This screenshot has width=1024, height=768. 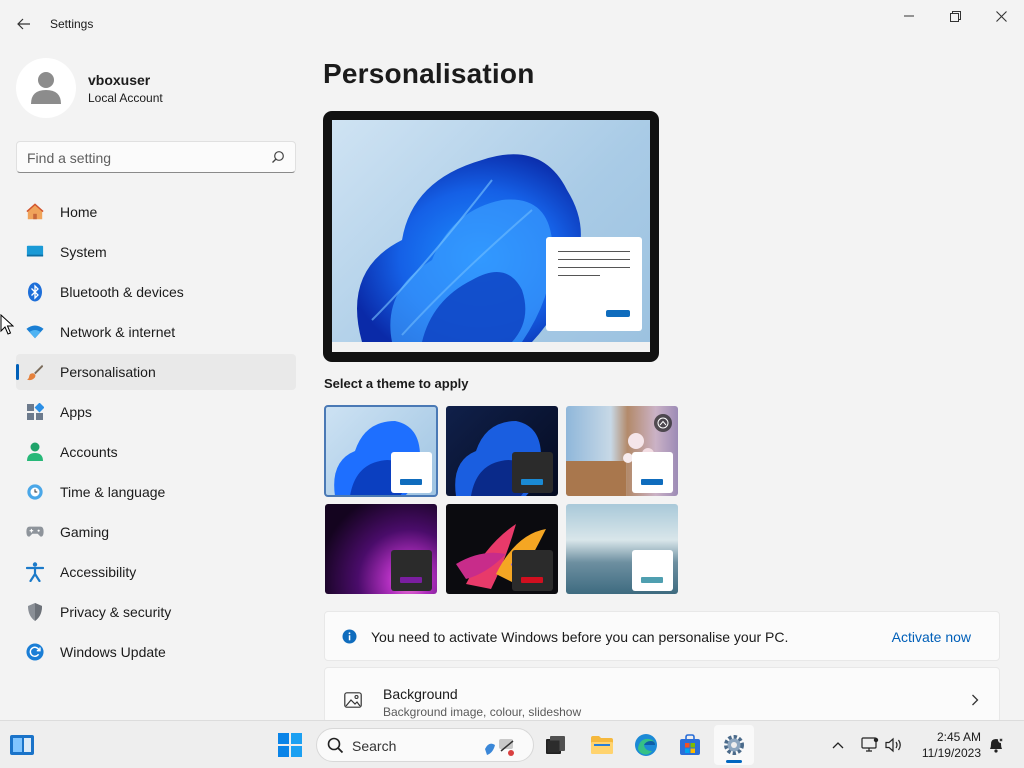 I want to click on theme-glow, so click(x=381, y=549).